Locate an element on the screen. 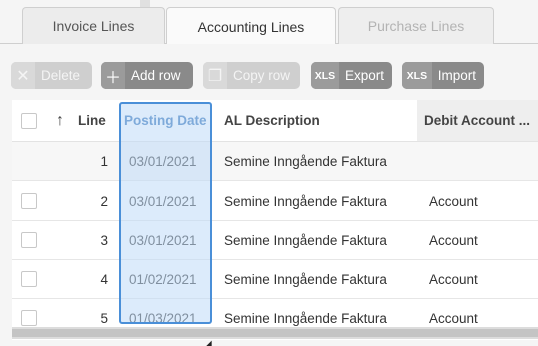 This screenshot has width=538, height=346. delete-button: ✕ Delete is located at coordinates (51, 75).